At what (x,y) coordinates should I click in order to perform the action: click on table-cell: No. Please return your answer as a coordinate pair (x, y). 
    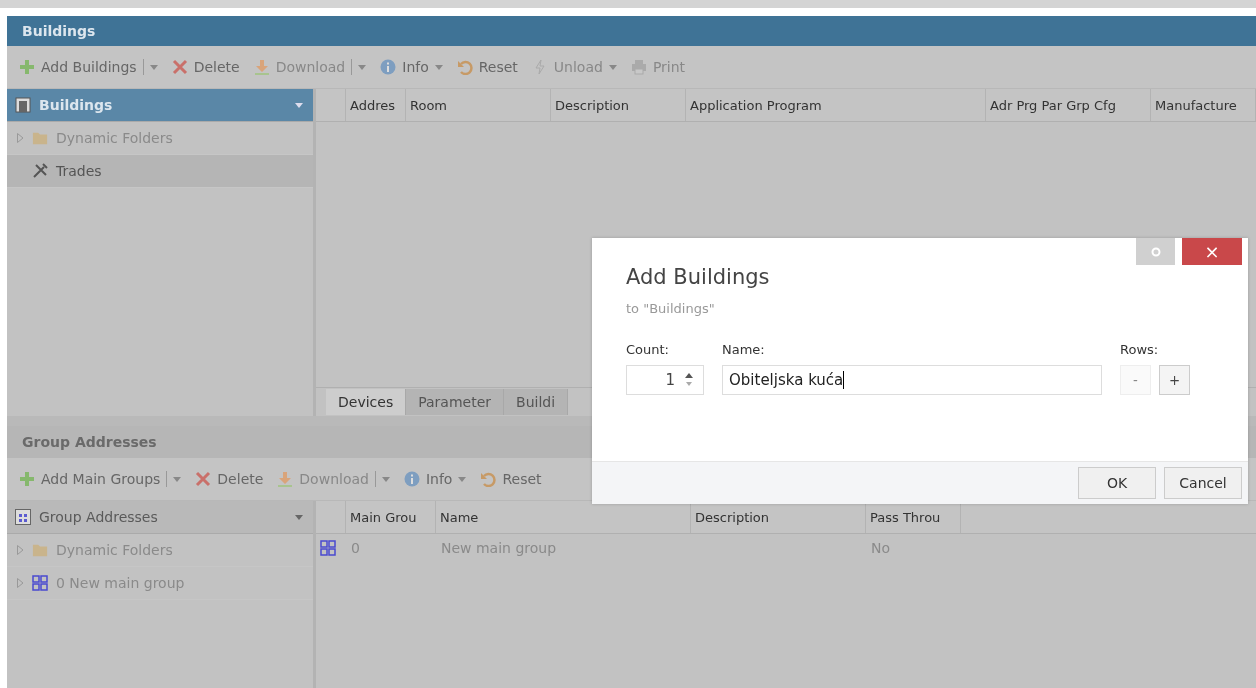
    Looking at the image, I should click on (881, 548).